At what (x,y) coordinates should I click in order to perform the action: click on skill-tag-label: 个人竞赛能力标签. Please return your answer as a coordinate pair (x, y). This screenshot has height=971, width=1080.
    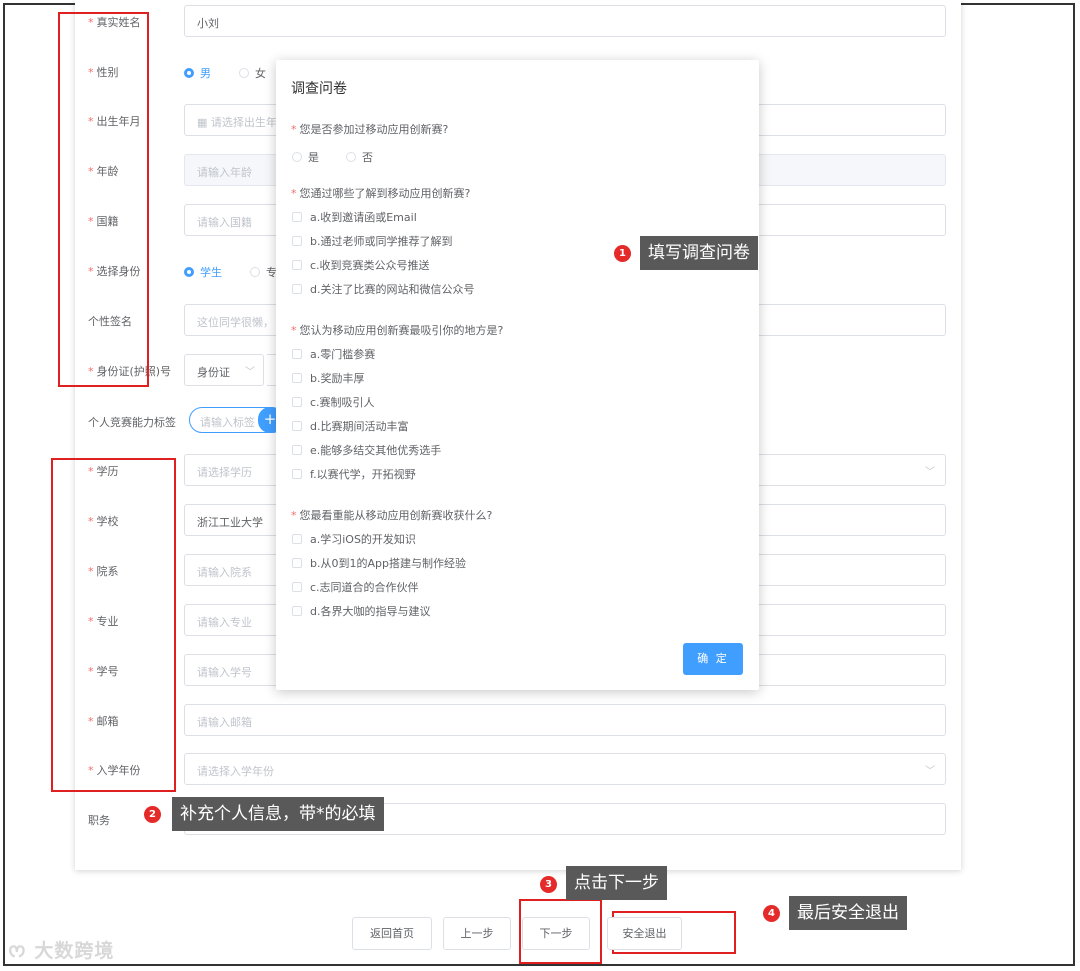
    Looking at the image, I should click on (132, 422).